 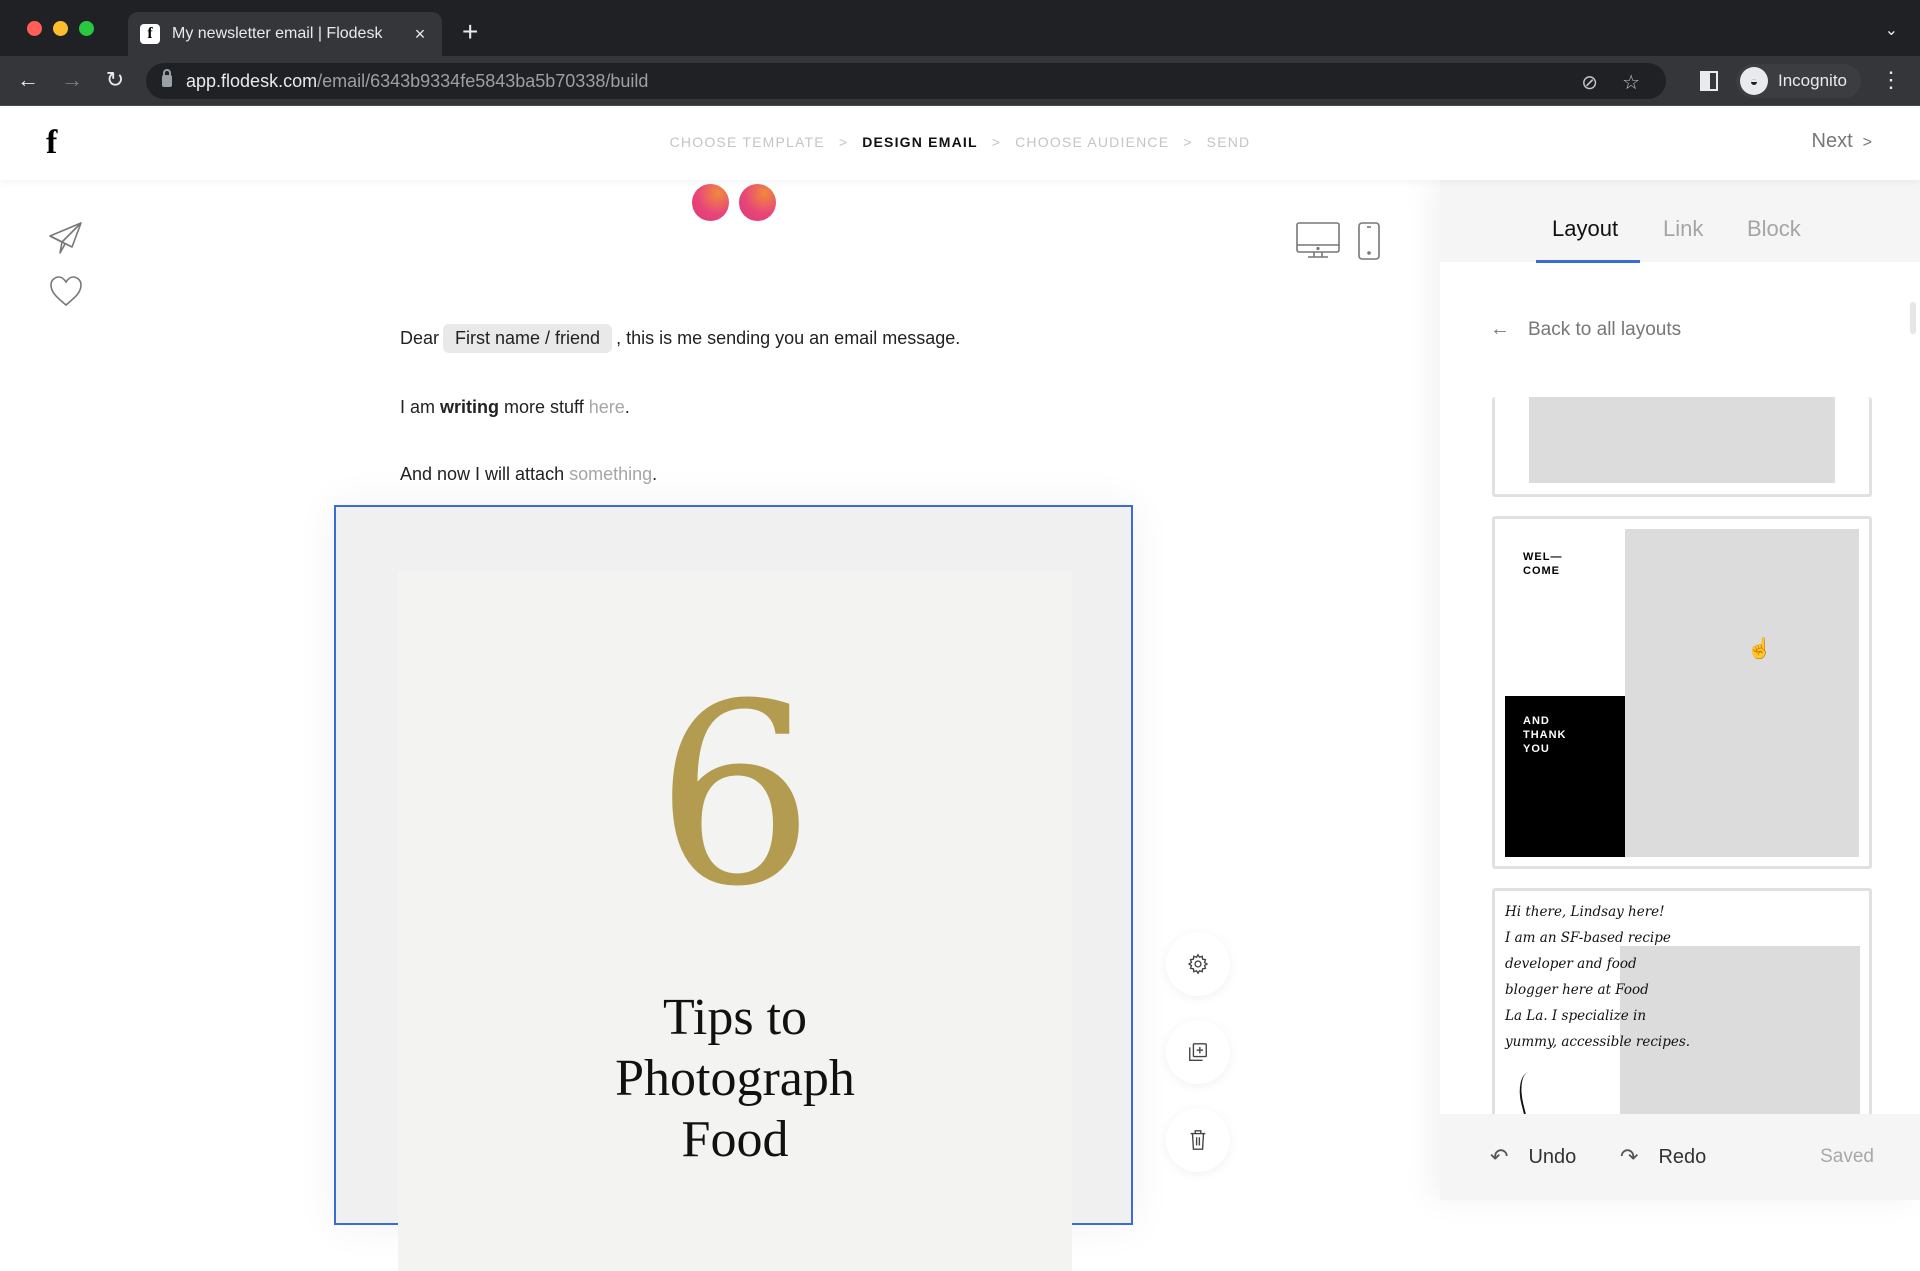 I want to click on layout-option-card, so click(x=1682, y=447).